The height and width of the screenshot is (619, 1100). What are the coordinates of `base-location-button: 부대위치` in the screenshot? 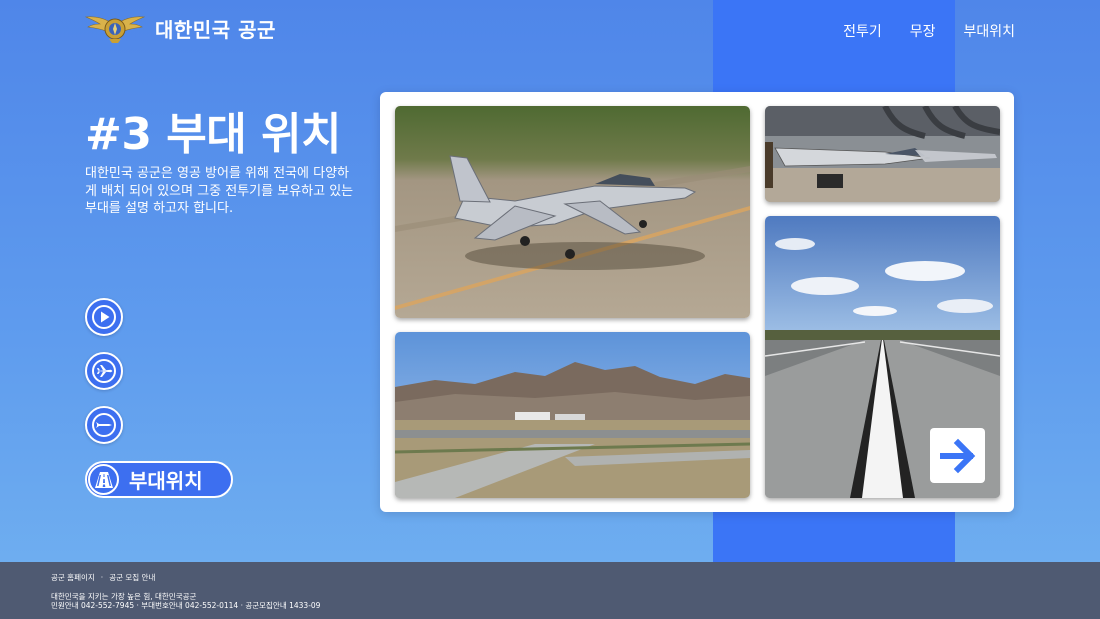 It's located at (159, 479).